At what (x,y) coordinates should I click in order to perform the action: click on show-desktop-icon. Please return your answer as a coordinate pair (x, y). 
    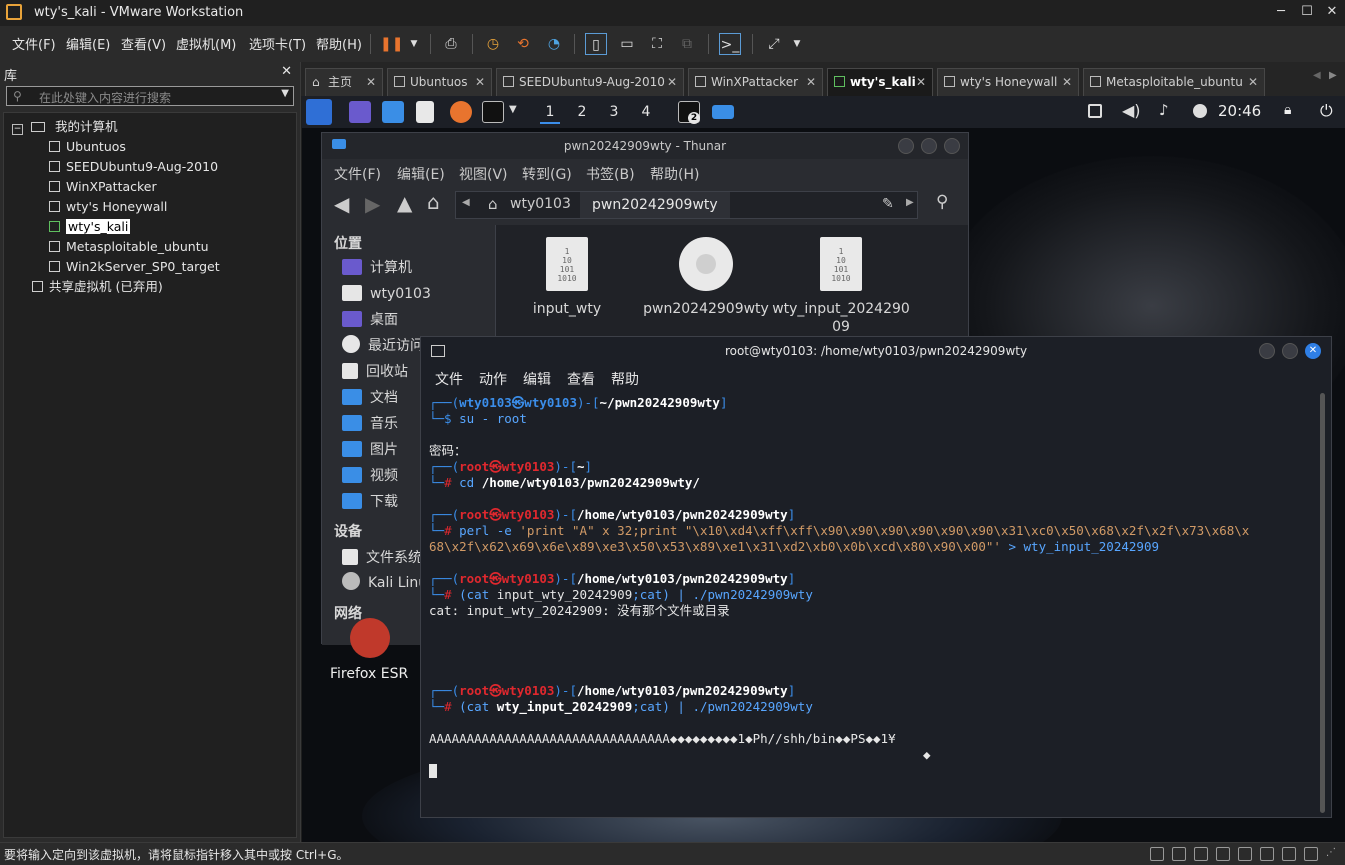
    Looking at the image, I should click on (360, 112).